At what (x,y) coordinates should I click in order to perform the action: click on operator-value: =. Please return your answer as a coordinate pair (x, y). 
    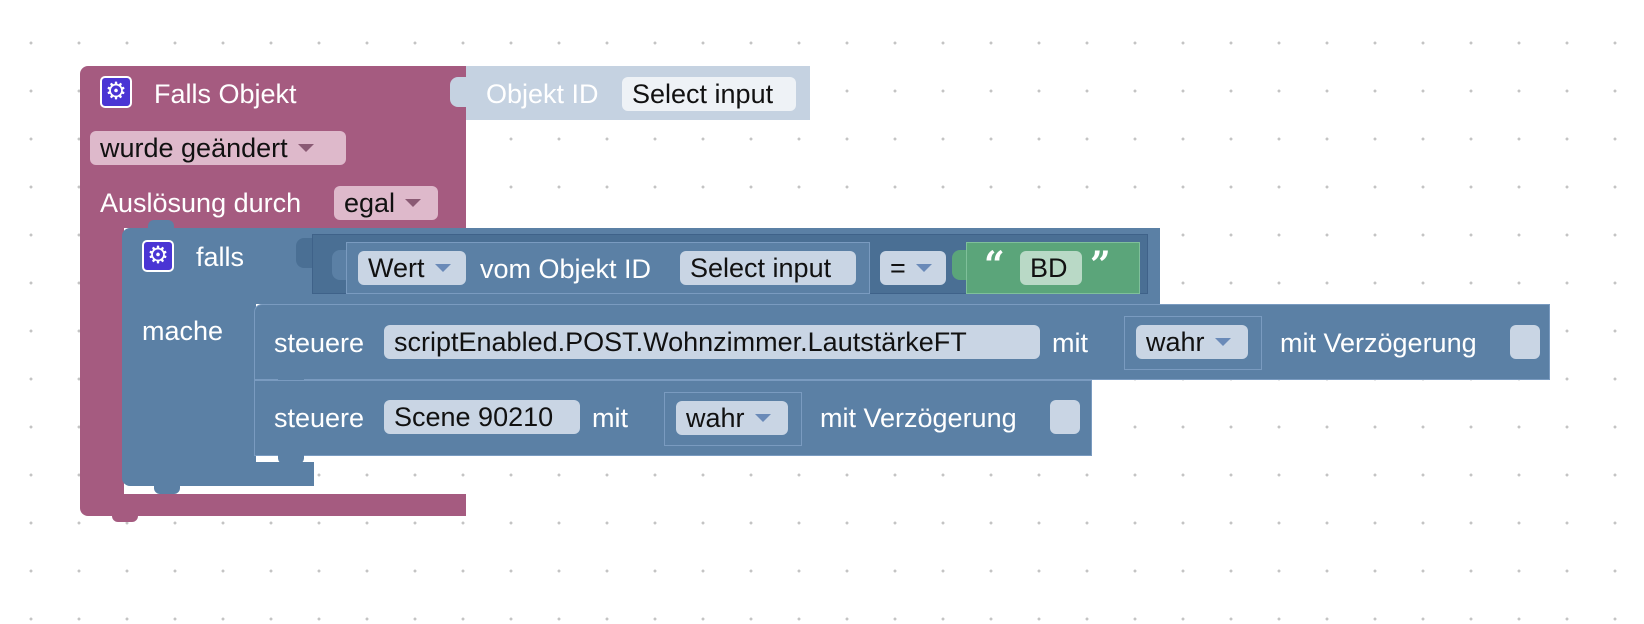
    Looking at the image, I should click on (898, 268).